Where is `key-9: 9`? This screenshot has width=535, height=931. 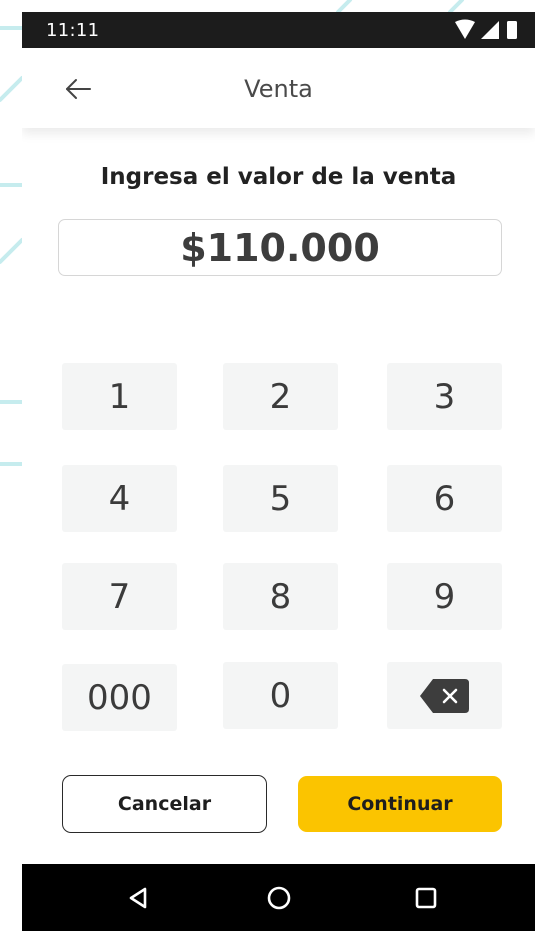 key-9: 9 is located at coordinates (444, 596).